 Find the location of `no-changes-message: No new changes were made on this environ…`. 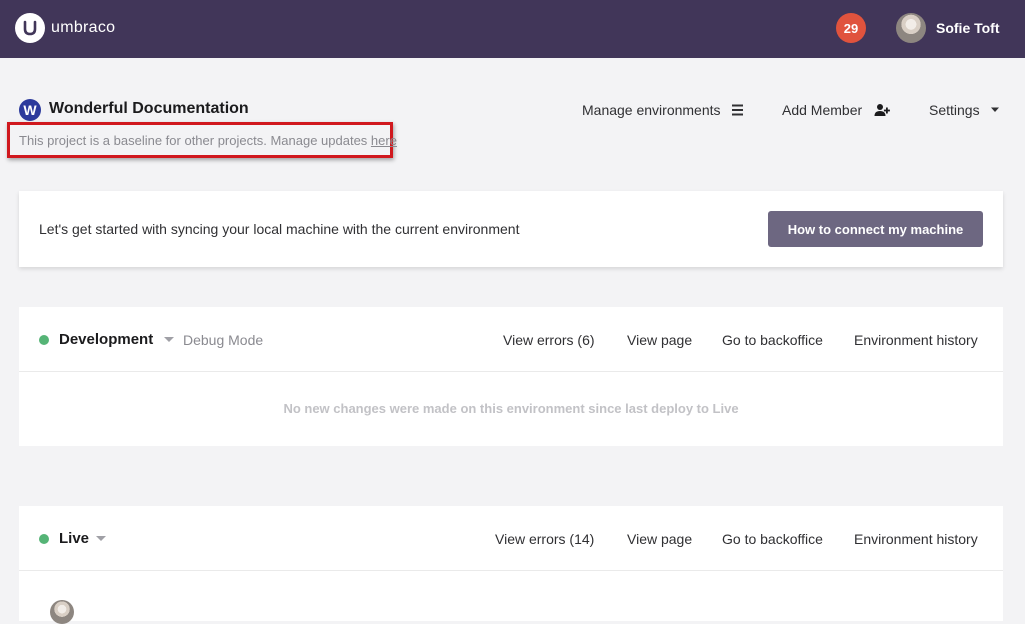

no-changes-message: No new changes were made on this environ… is located at coordinates (511, 408).